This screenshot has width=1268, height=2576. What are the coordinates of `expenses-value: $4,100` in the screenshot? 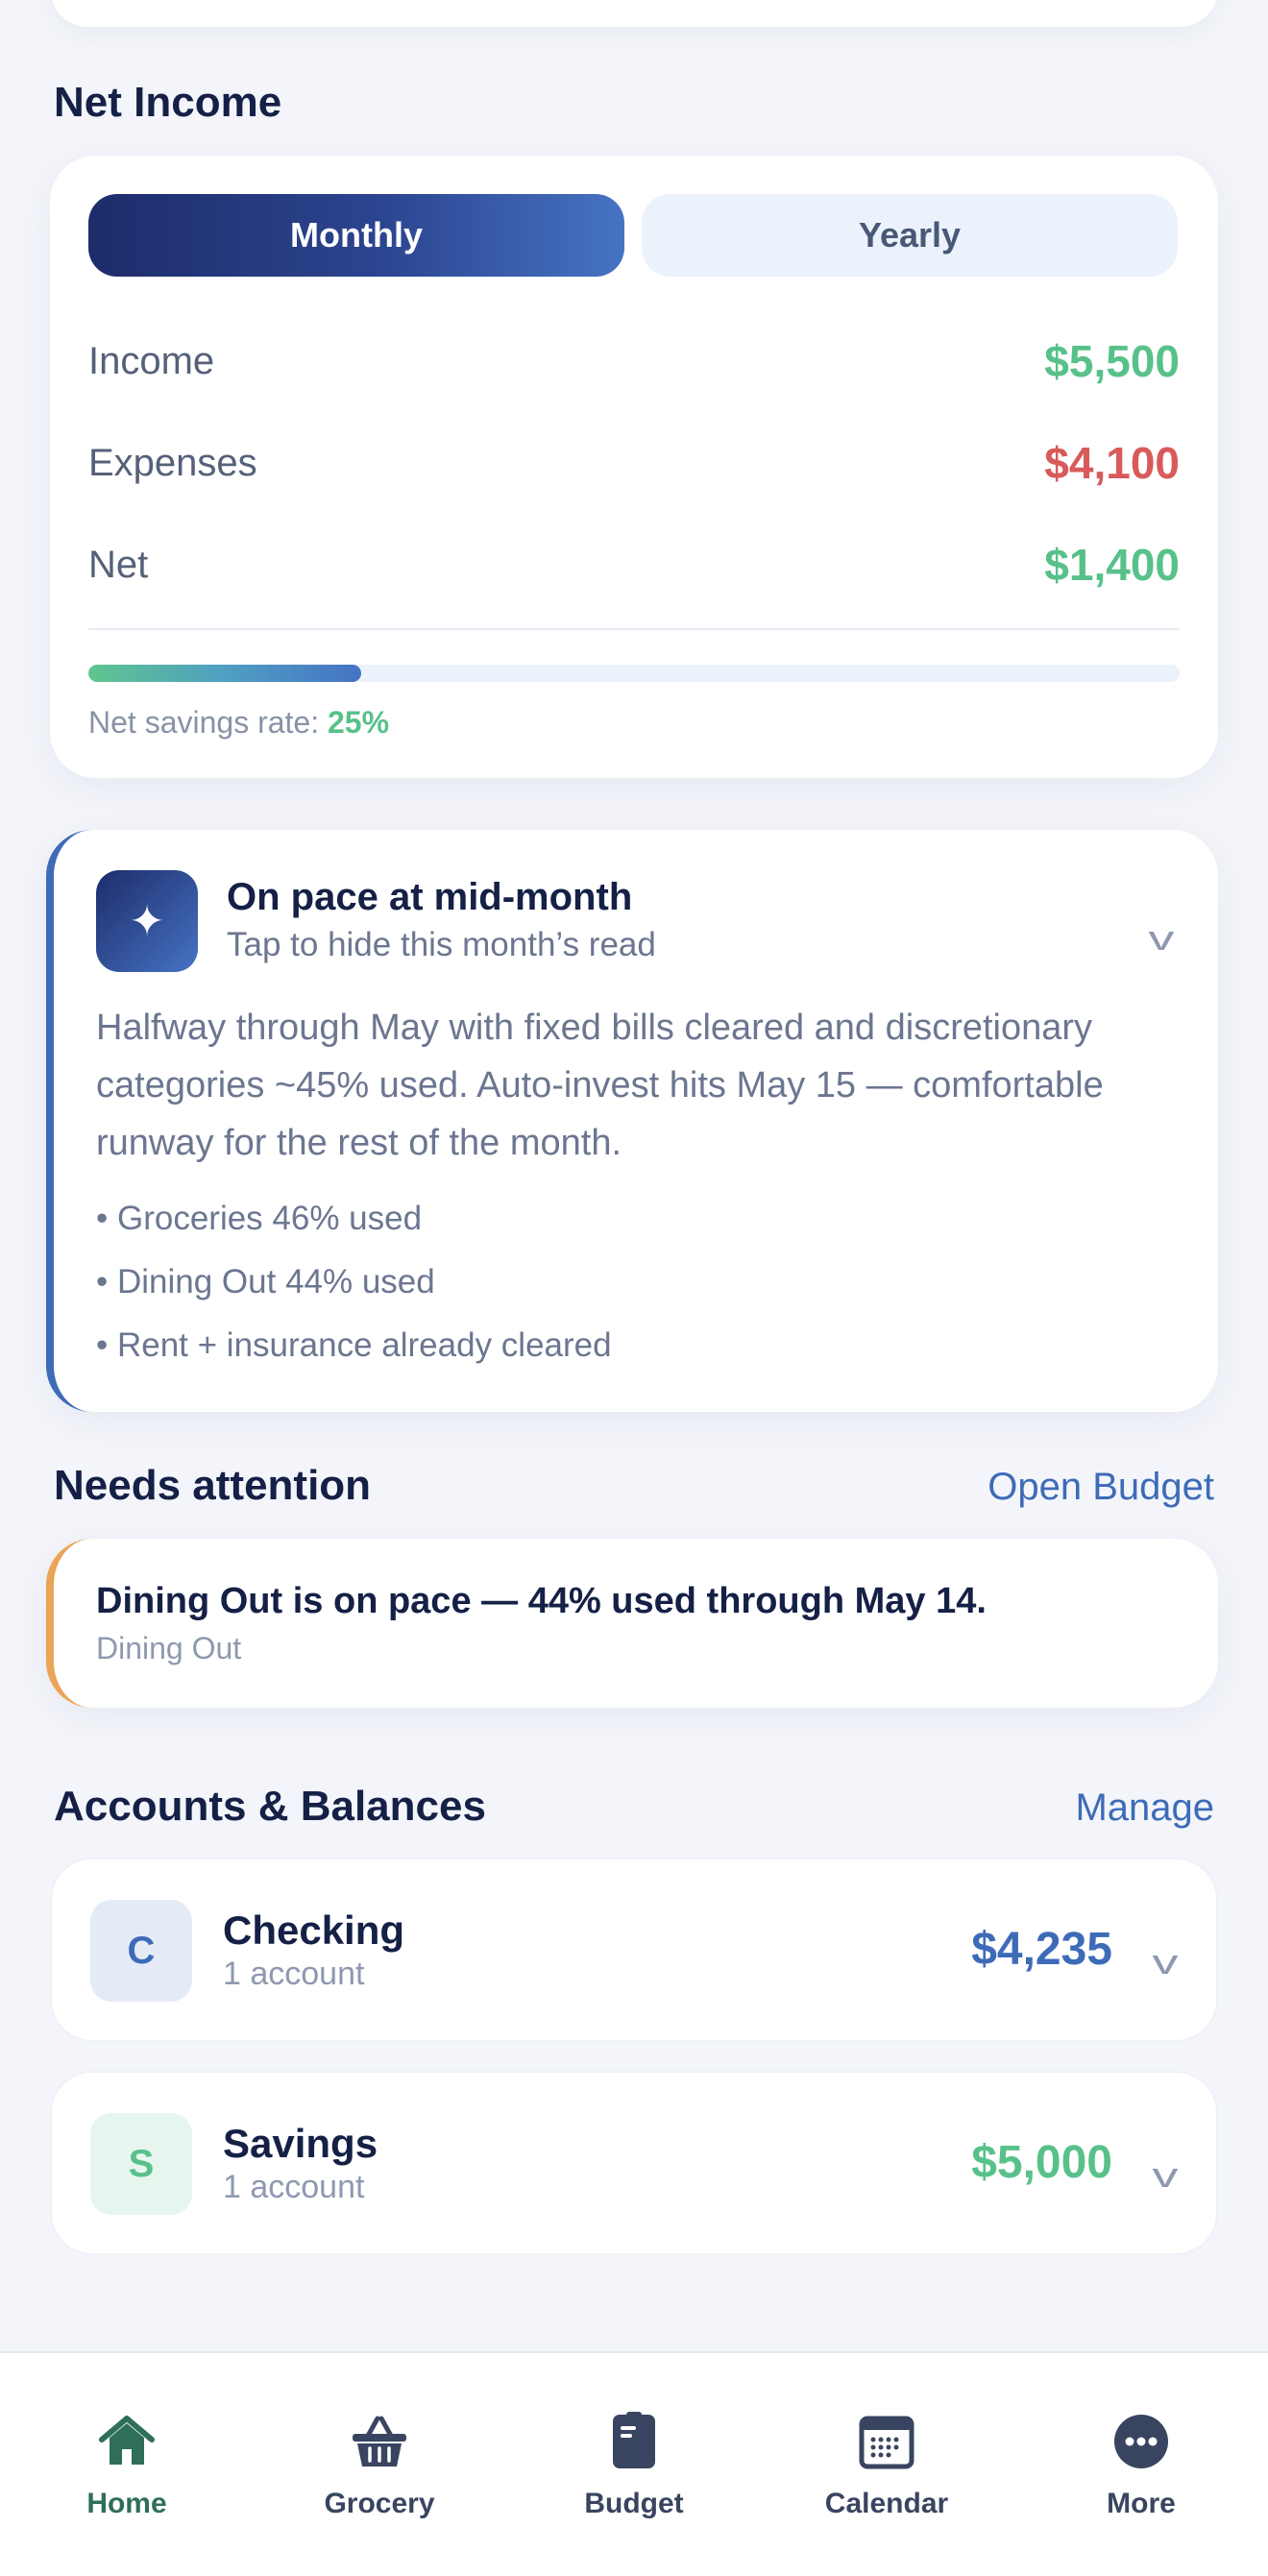 It's located at (1112, 463).